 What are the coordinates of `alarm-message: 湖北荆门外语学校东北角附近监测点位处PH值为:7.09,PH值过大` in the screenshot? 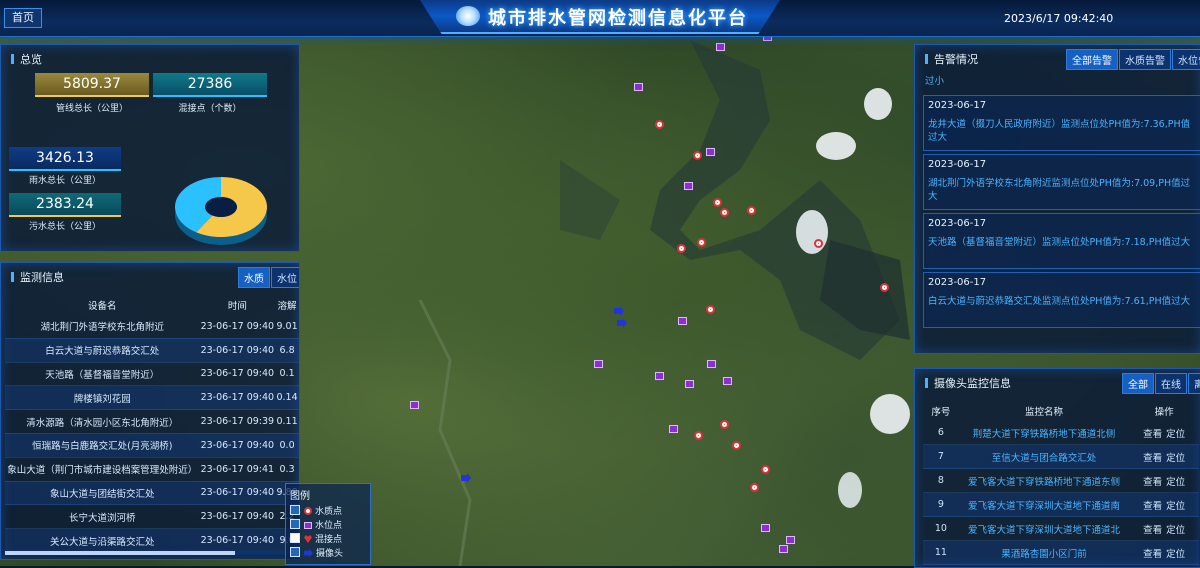 It's located at (1062, 190).